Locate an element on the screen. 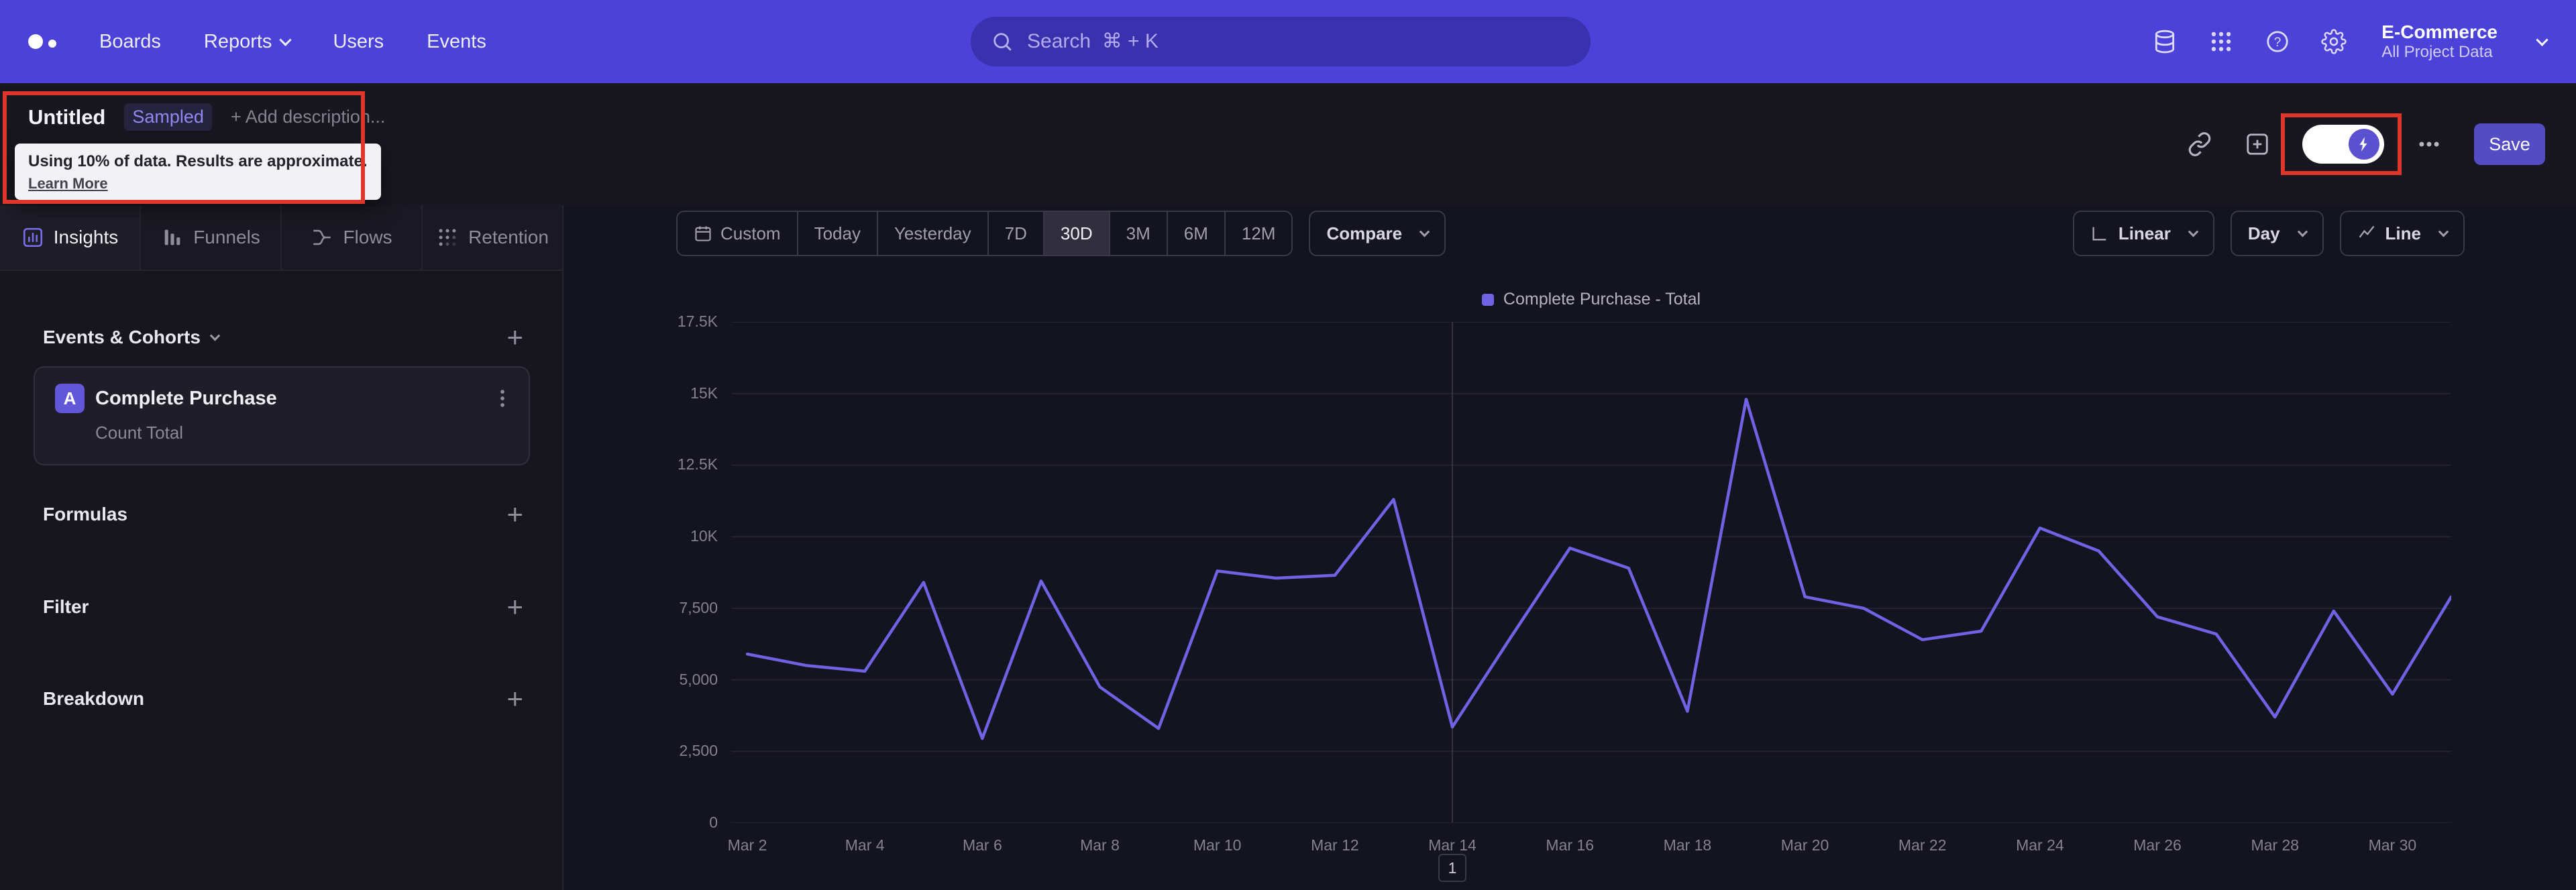  flows-icon is located at coordinates (322, 237).